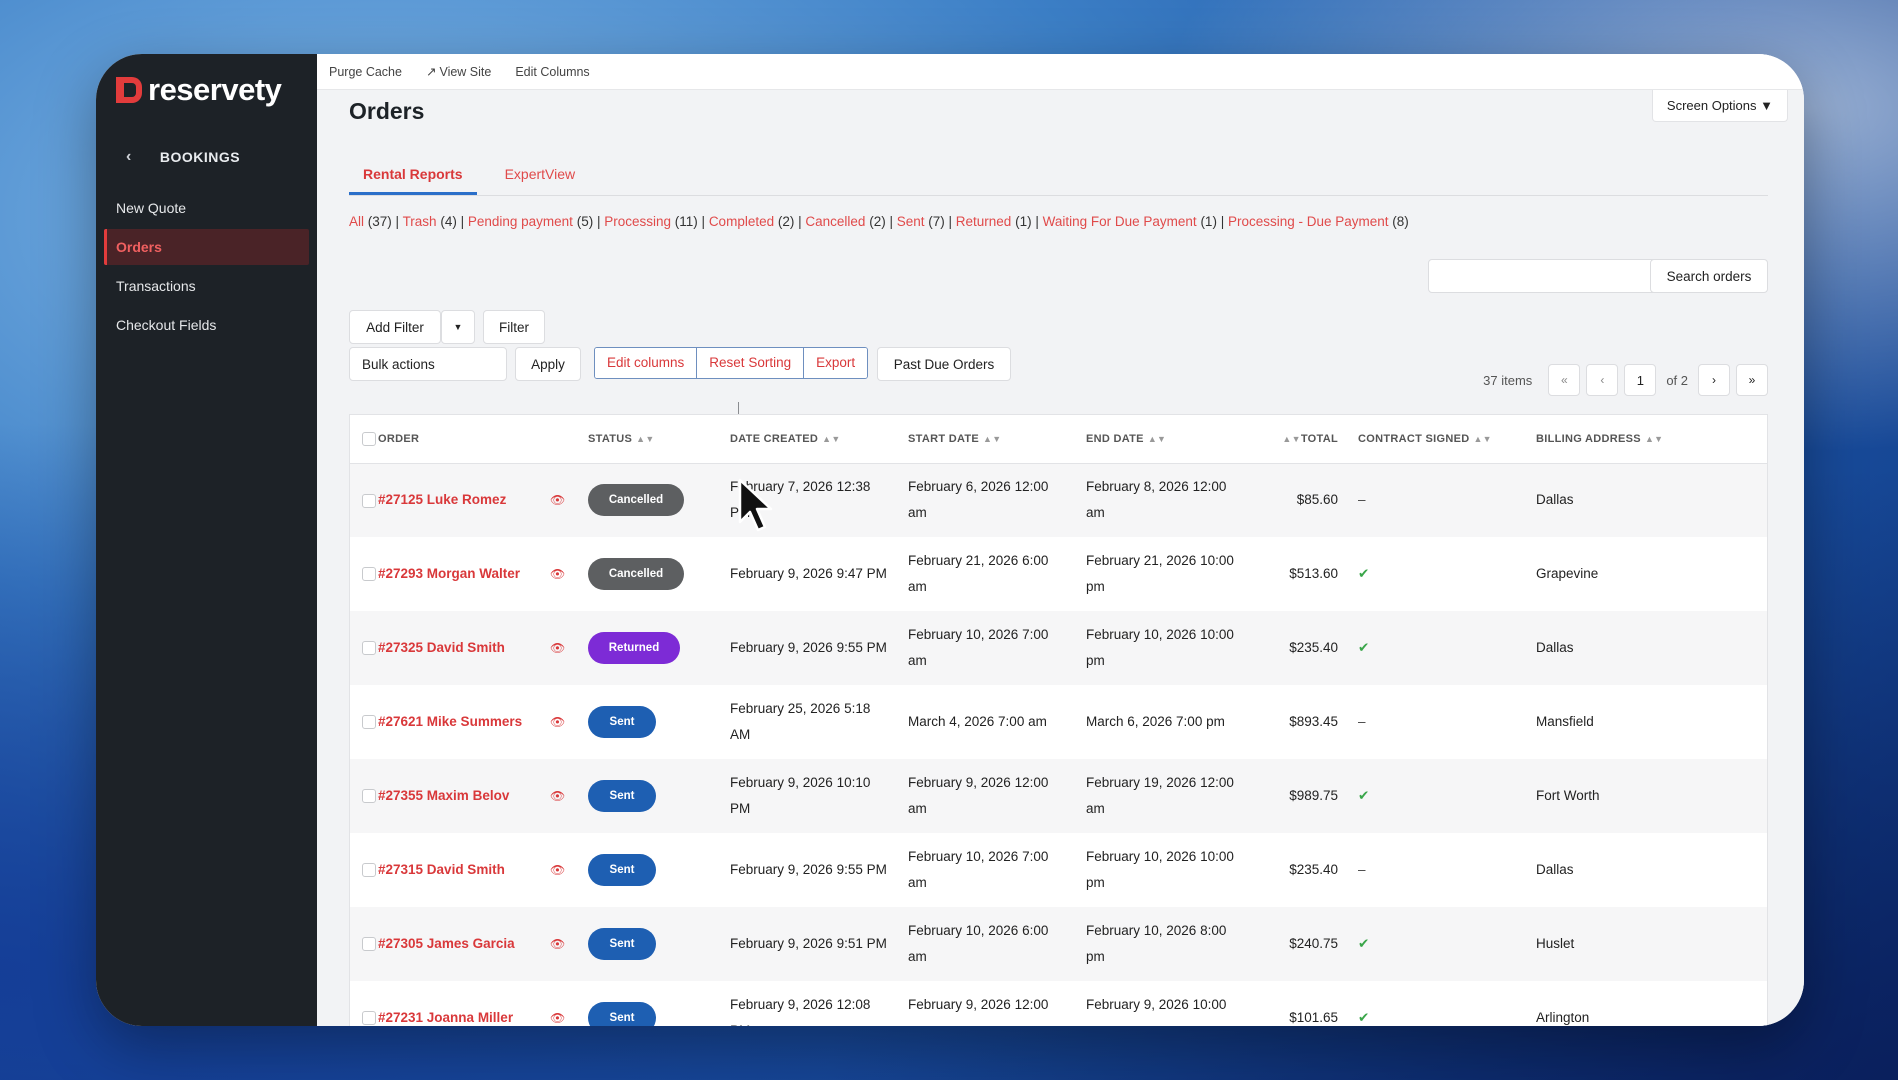 This screenshot has width=1898, height=1080. I want to click on screen-options-button: Screen Options ▼, so click(1719, 106).